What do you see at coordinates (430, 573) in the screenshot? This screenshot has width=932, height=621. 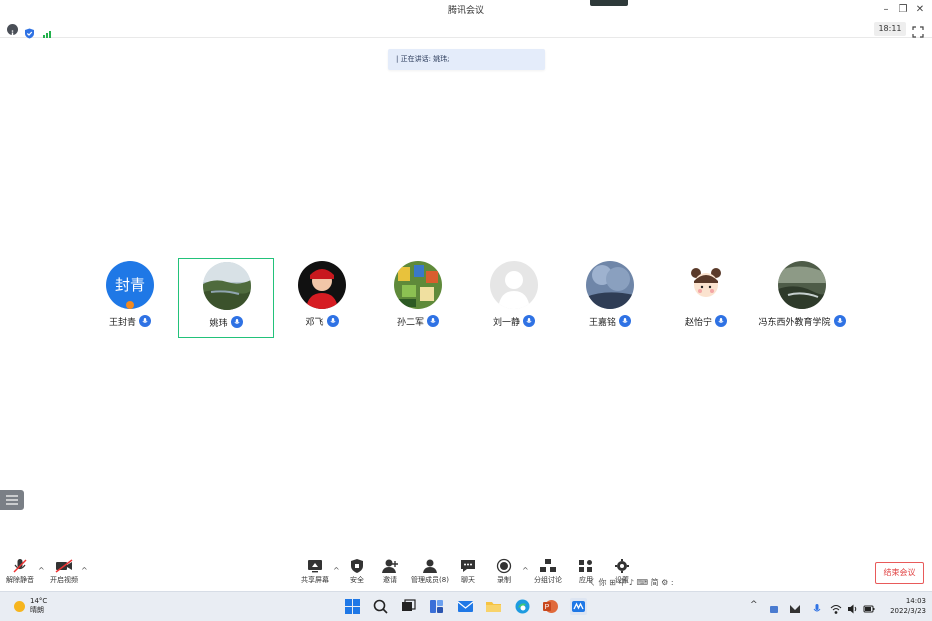 I see `manage-members-button: 管理成员(8)` at bounding box center [430, 573].